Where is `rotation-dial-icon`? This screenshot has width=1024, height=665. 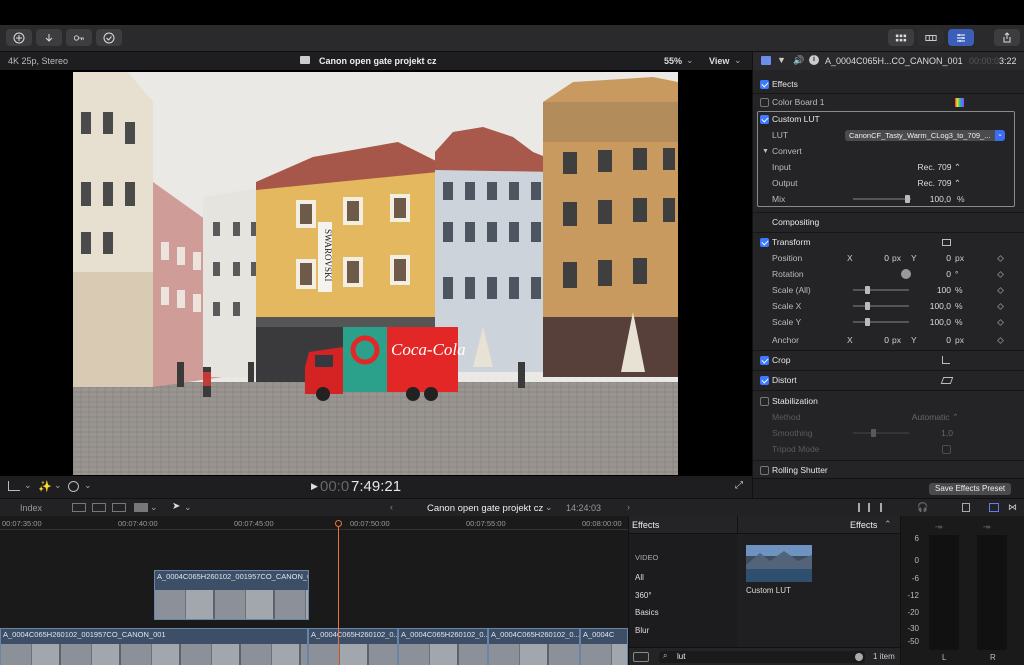
rotation-dial-icon is located at coordinates (906, 274).